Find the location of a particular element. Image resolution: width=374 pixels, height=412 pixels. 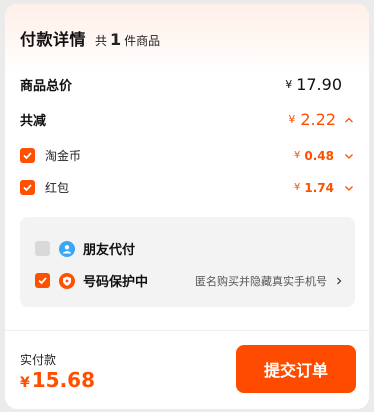

privacy-description: 匿名购买并隐藏真实手机号 is located at coordinates (269, 281).